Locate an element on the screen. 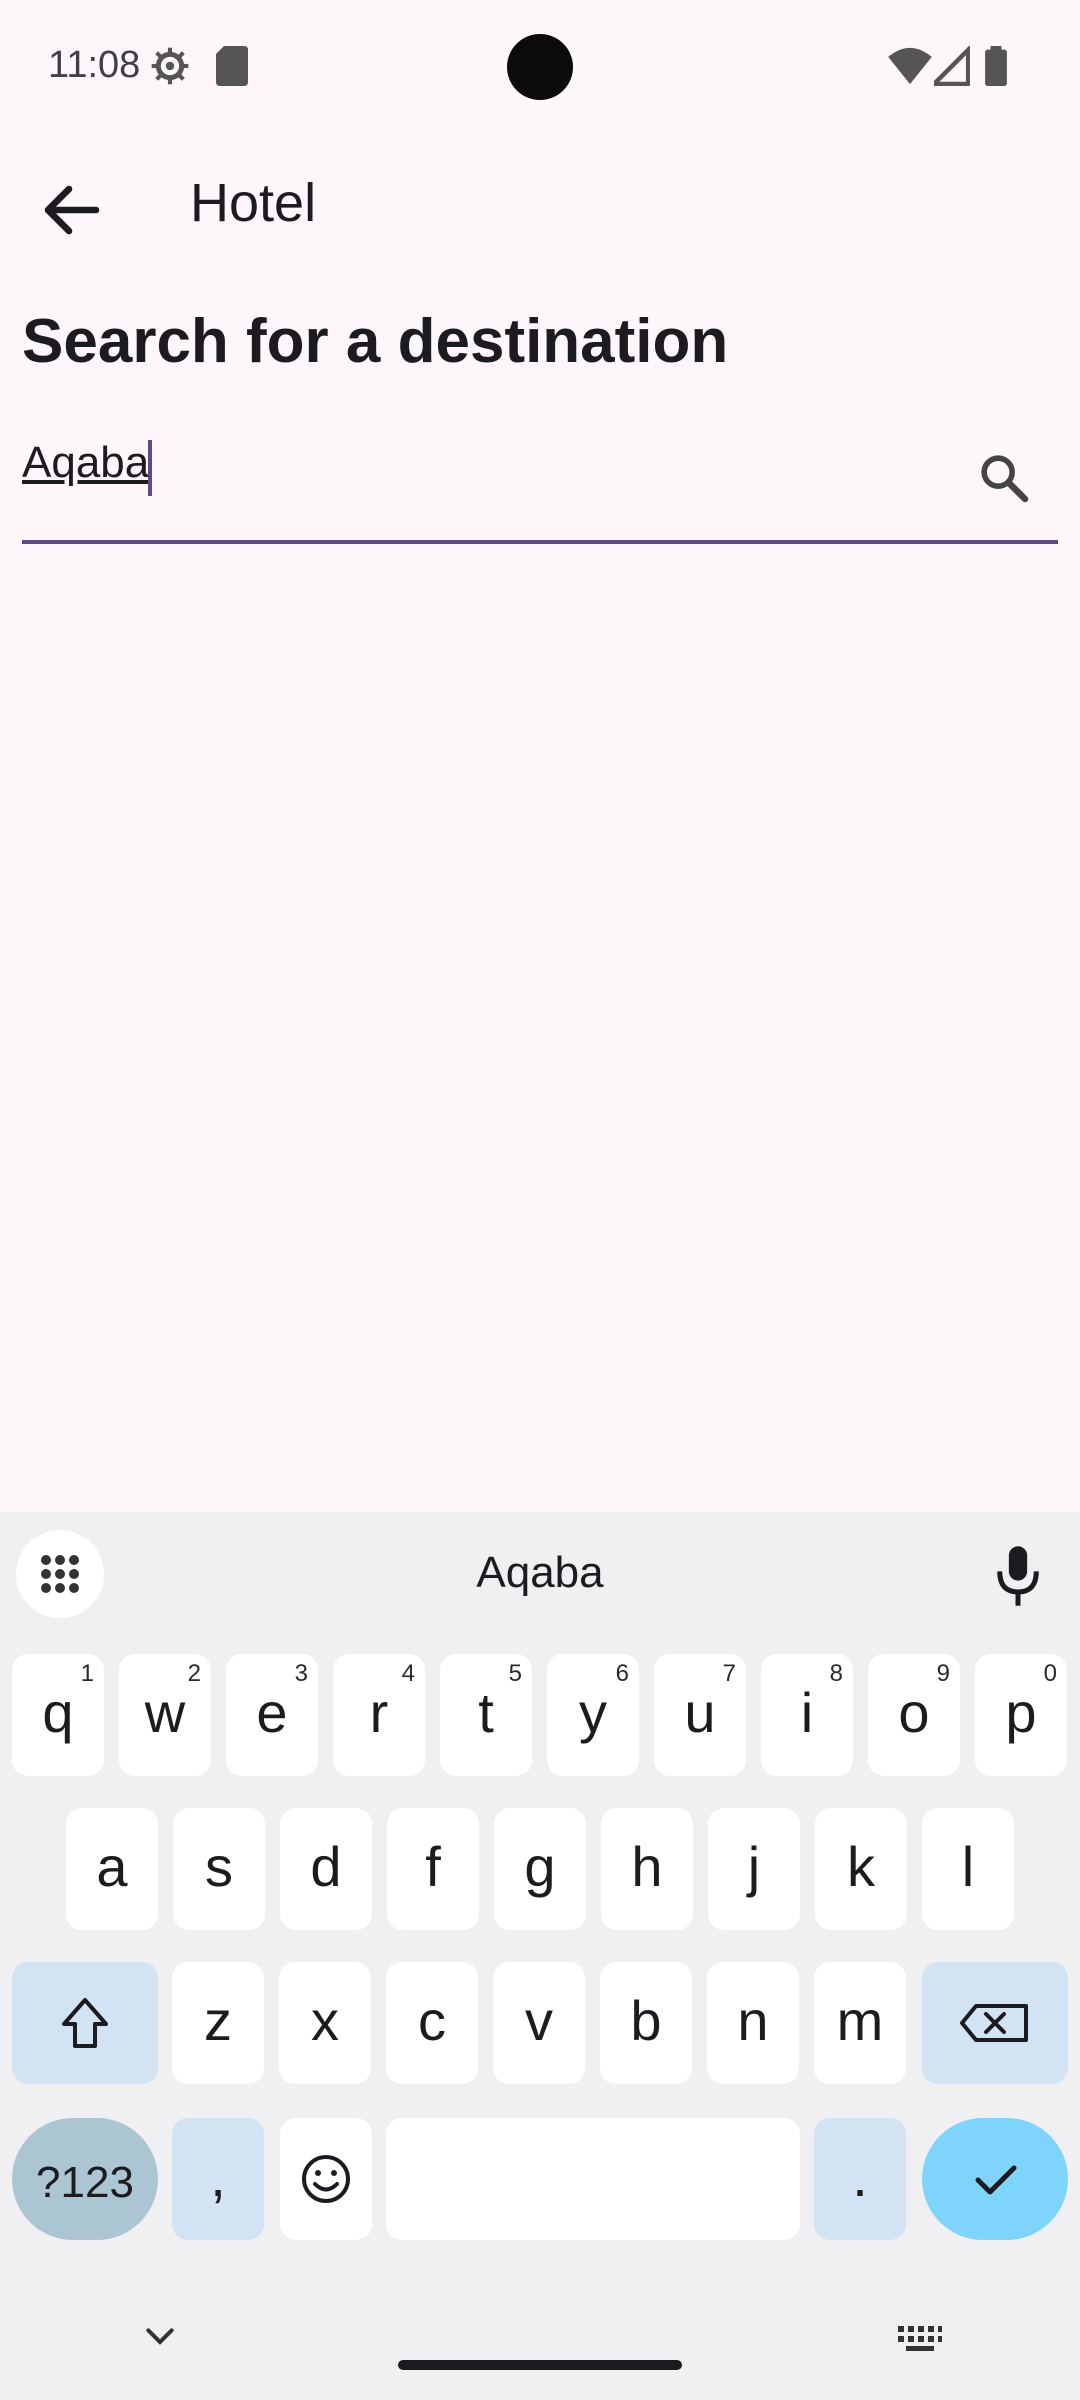 This screenshot has width=1080, height=2400. key-r: r4 is located at coordinates (379, 1715).